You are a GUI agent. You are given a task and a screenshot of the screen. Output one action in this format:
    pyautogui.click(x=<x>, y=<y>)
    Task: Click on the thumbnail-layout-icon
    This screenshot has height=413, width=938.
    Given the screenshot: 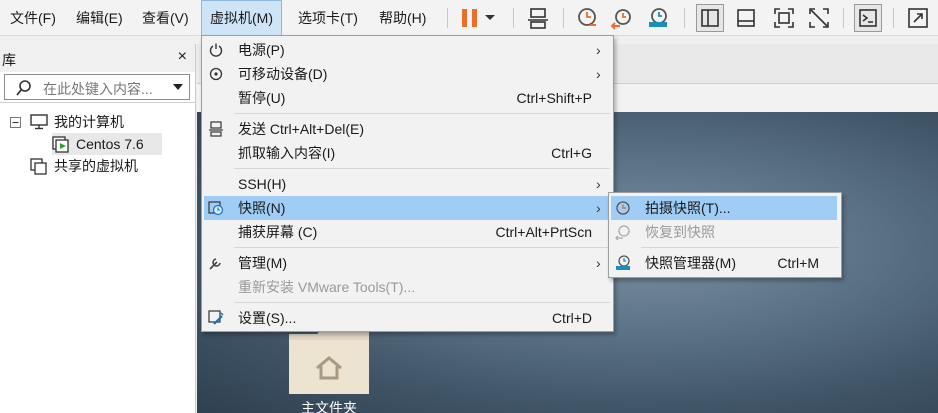 What is the action you would take?
    pyautogui.click(x=746, y=18)
    